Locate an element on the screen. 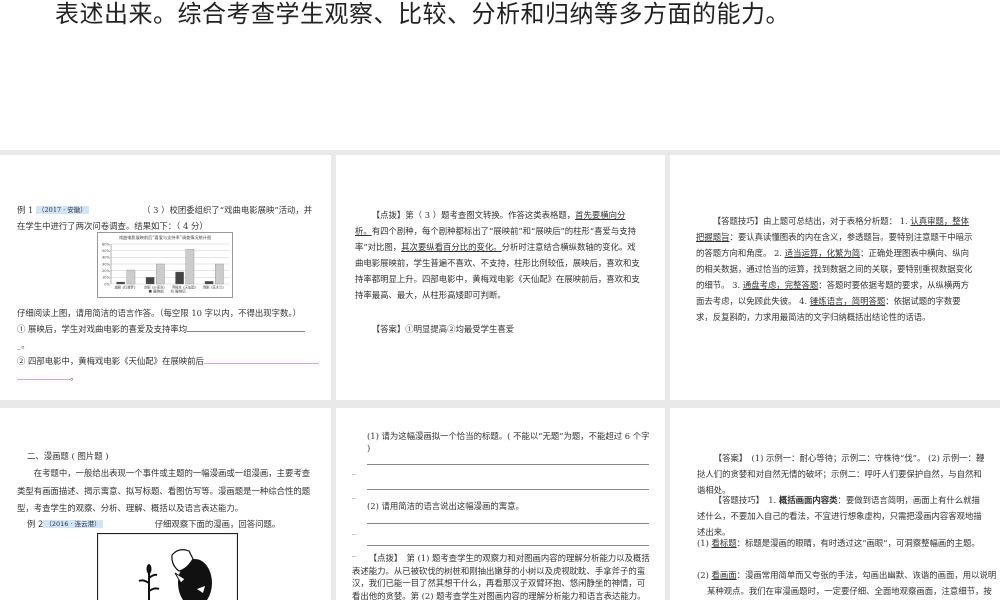  prompt-text: 仔细观察下面的漫画，回答问题。 is located at coordinates (217, 524).